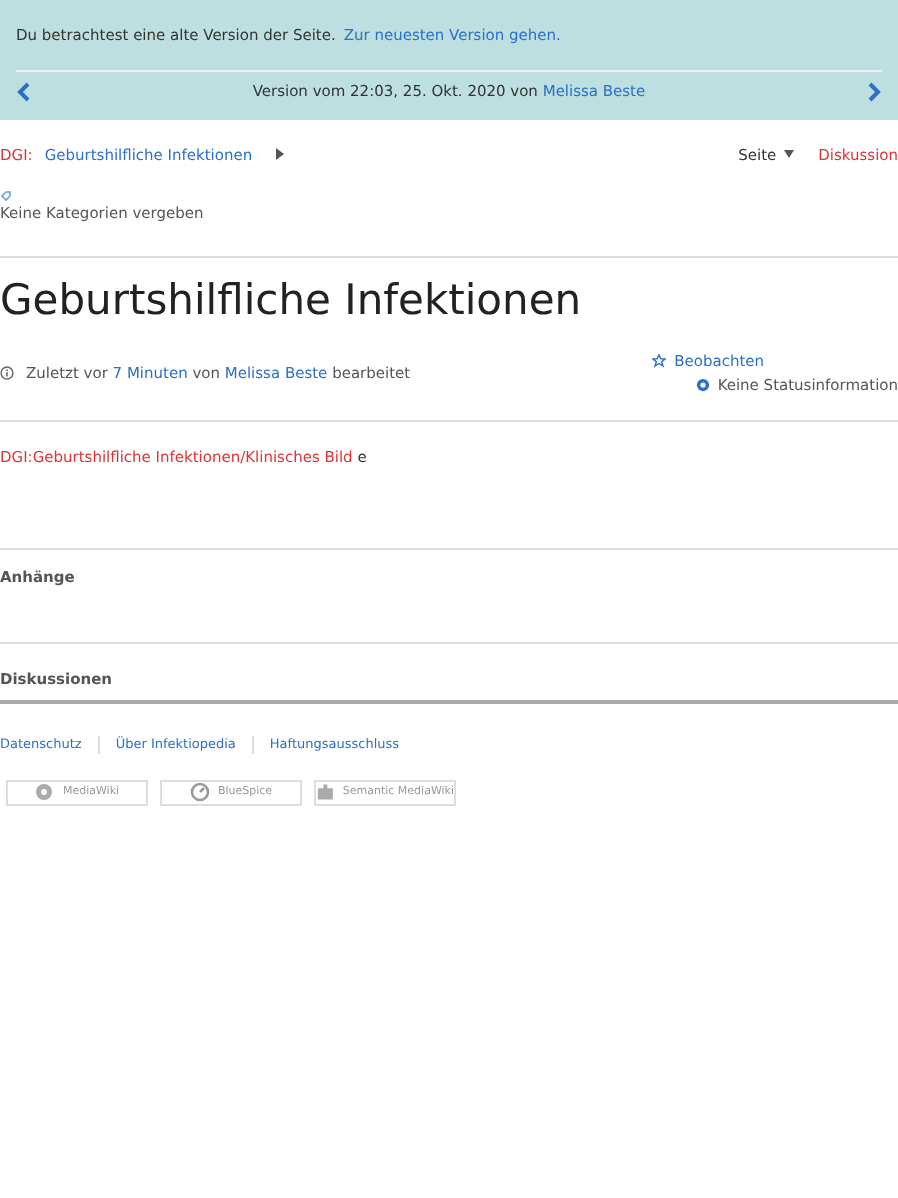 The height and width of the screenshot is (1198, 898). Describe the element at coordinates (702, 384) in the screenshot. I see `status-icon` at that location.